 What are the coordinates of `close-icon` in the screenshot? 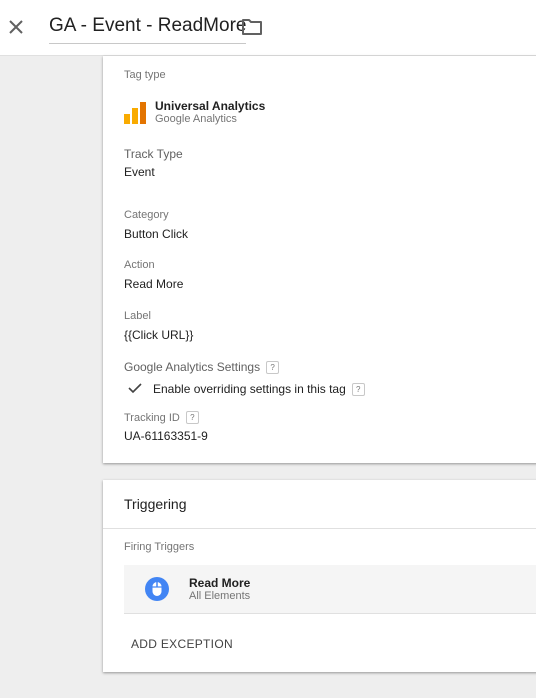 It's located at (16, 27).